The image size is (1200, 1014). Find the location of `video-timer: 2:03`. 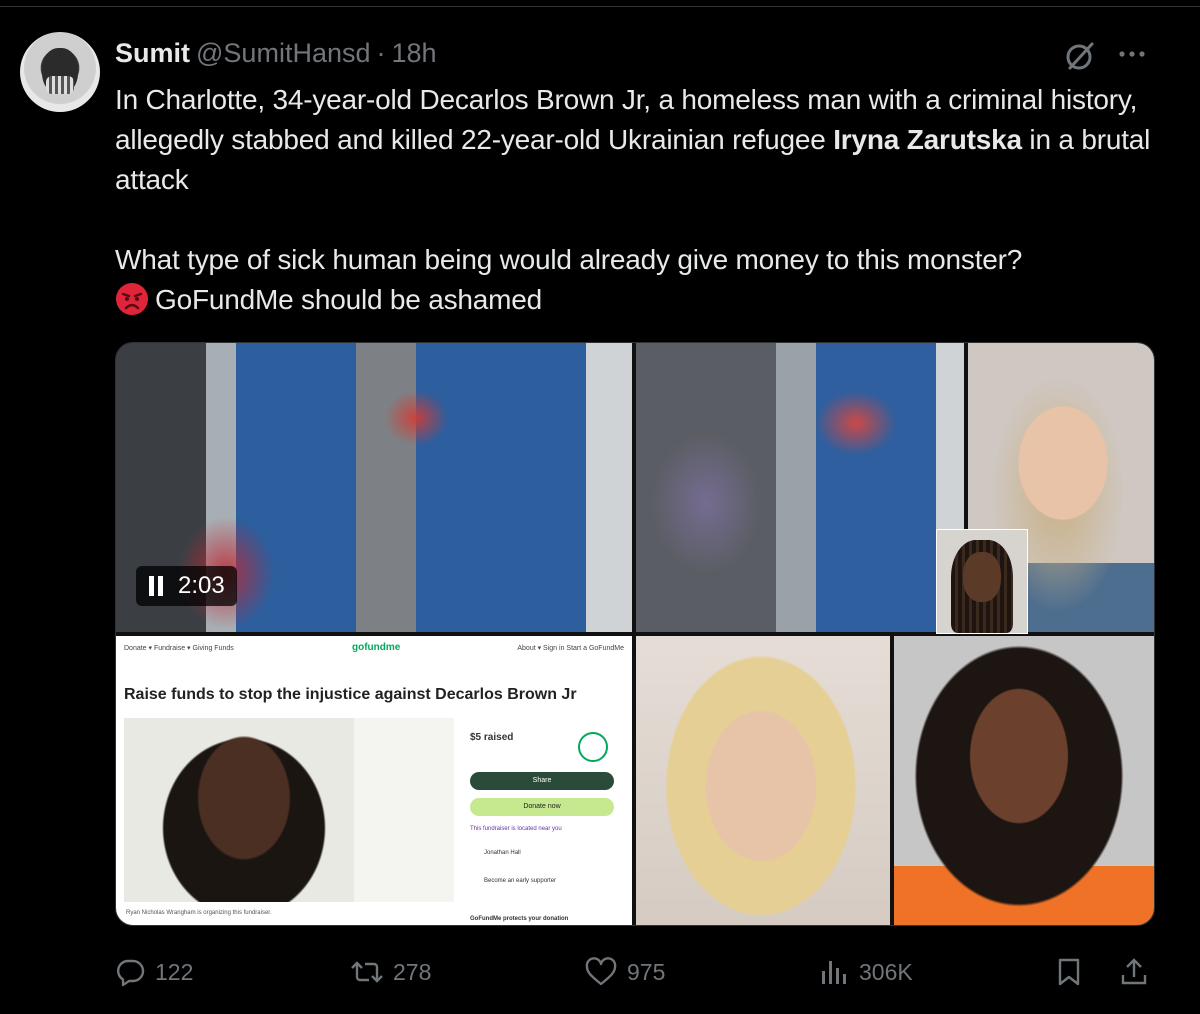

video-timer: 2:03 is located at coordinates (201, 585).